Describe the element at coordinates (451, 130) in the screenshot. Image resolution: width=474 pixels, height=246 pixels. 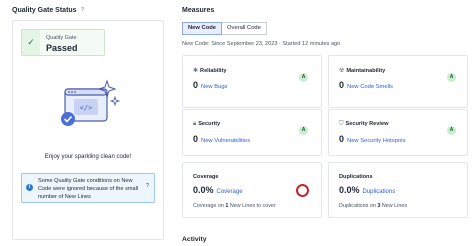
I see `security-review-grade: A` at that location.